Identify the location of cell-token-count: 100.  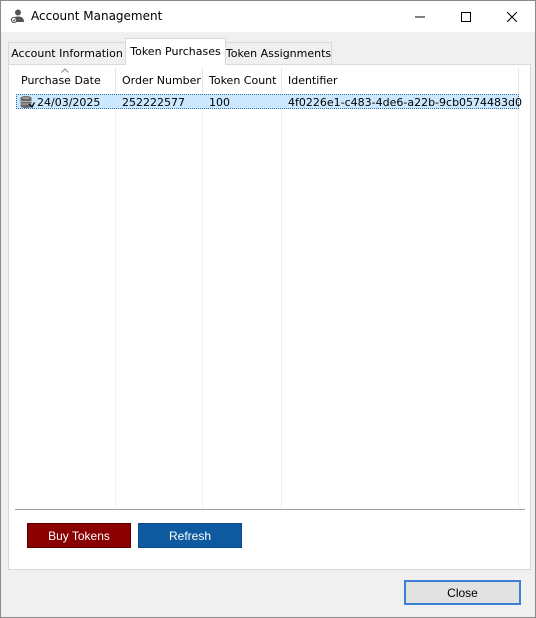
(219, 102).